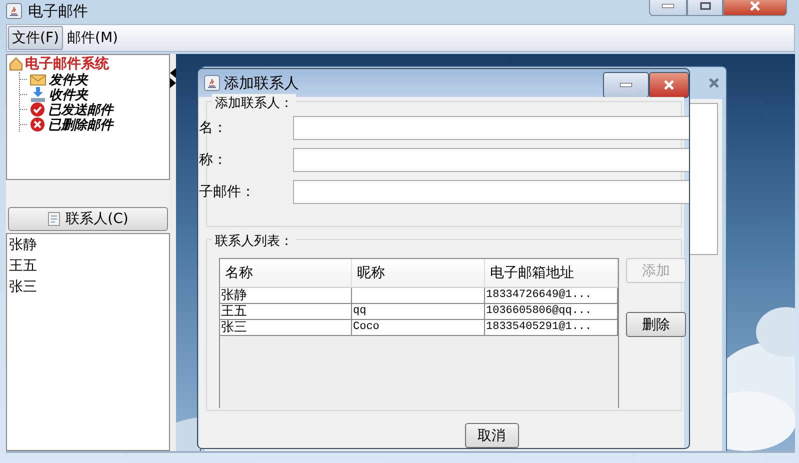 The height and width of the screenshot is (463, 799). I want to click on column-header: 名称, so click(286, 273).